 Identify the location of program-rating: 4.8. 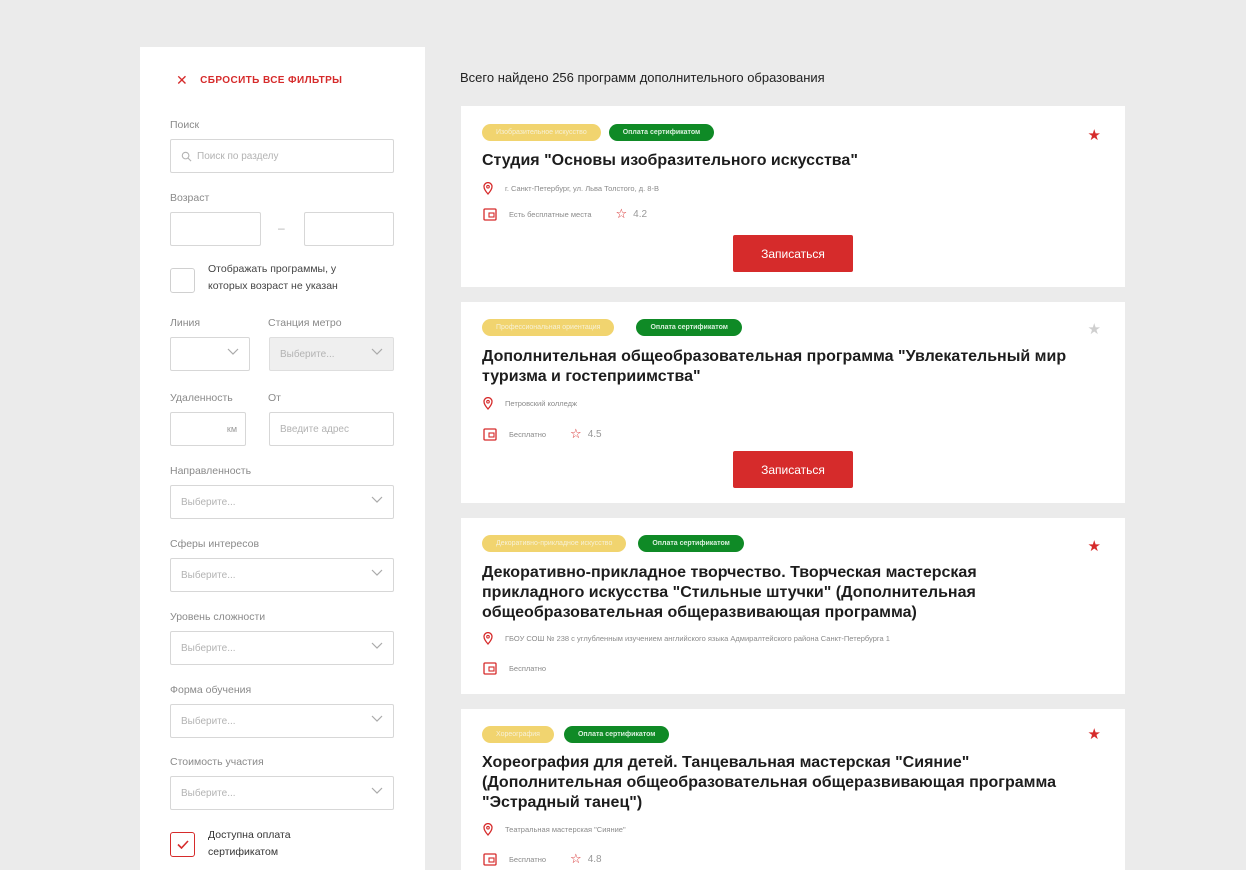
(594, 859).